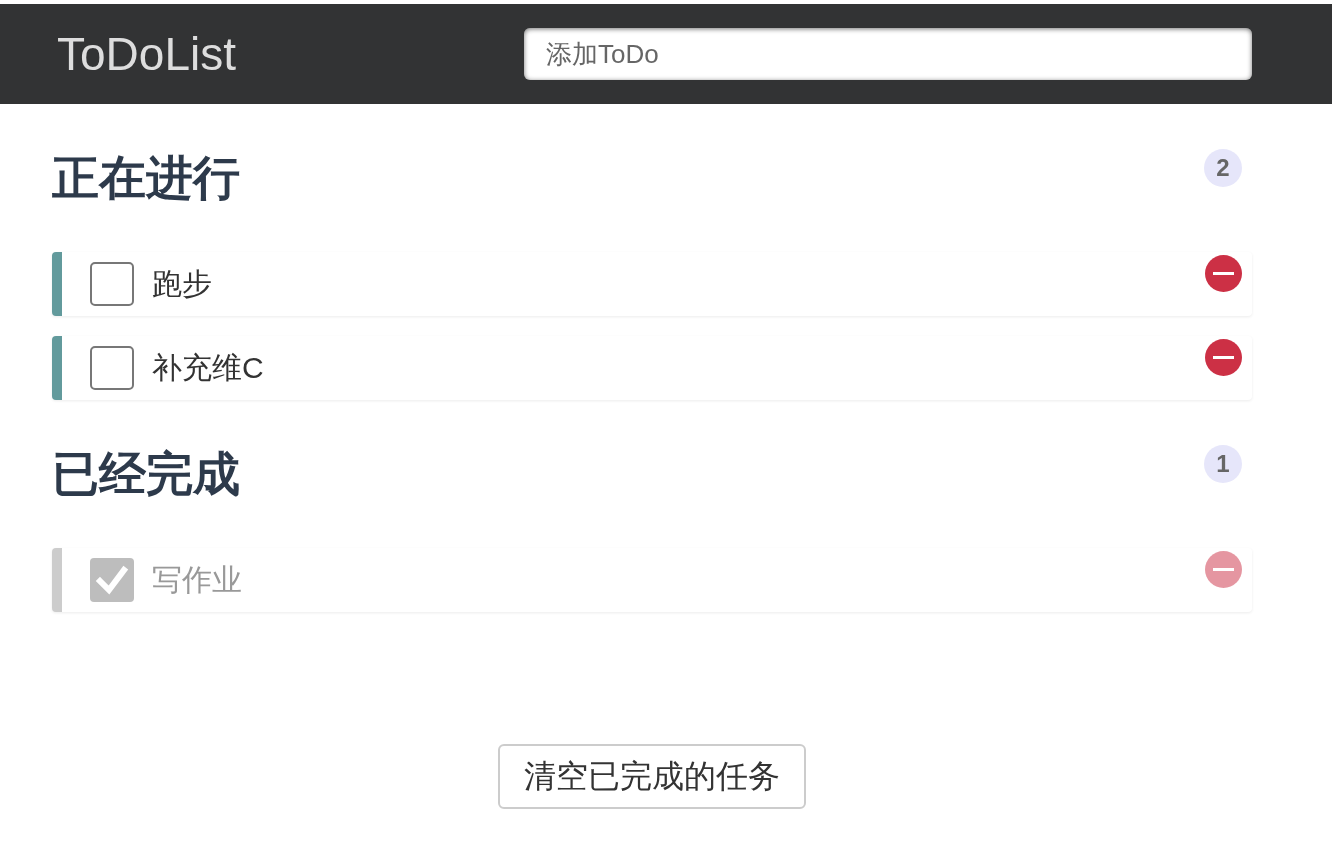 The width and height of the screenshot is (1332, 852). What do you see at coordinates (197, 579) in the screenshot?
I see `todo-text: 写作业` at bounding box center [197, 579].